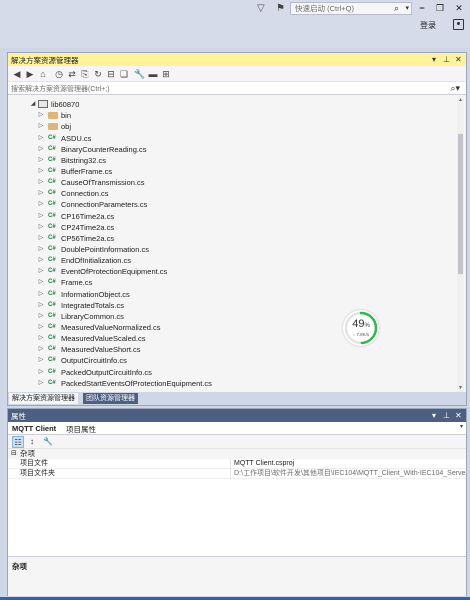 This screenshot has width=470, height=600. Describe the element at coordinates (460, 204) in the screenshot. I see `scrollbar-thumb` at that location.